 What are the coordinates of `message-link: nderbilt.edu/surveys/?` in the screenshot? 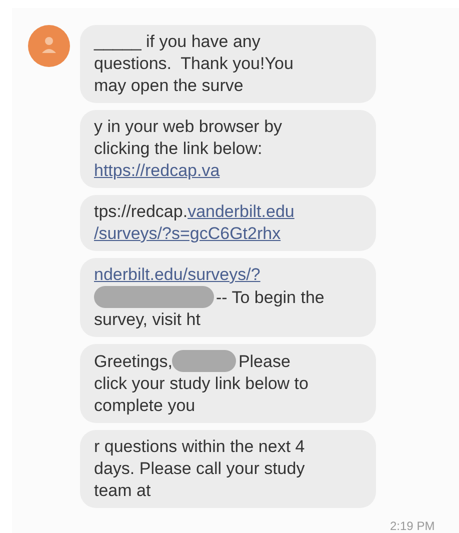 It's located at (177, 274).